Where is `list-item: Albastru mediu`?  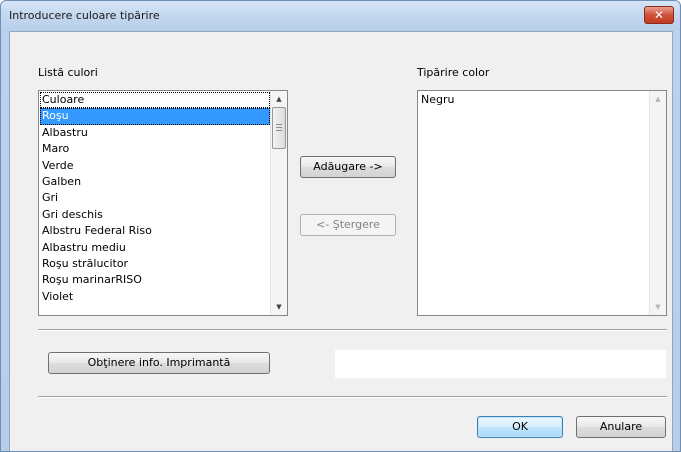
list-item: Albastru mediu is located at coordinates (155, 248).